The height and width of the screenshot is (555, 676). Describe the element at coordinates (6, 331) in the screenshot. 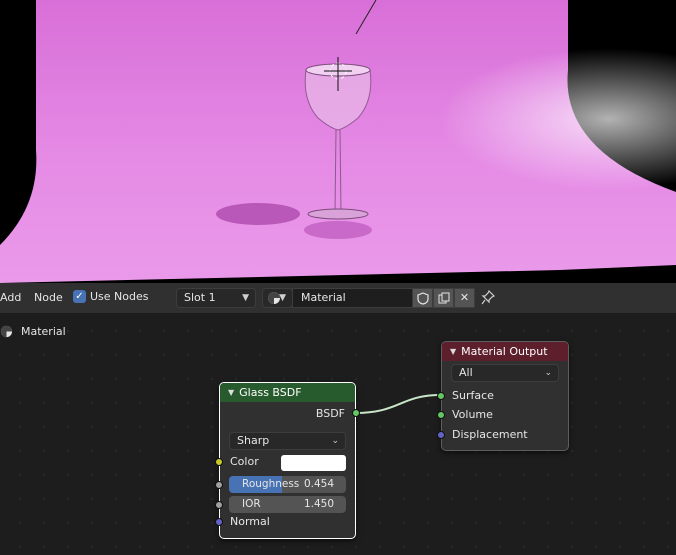

I see `material-sphere-icon` at that location.